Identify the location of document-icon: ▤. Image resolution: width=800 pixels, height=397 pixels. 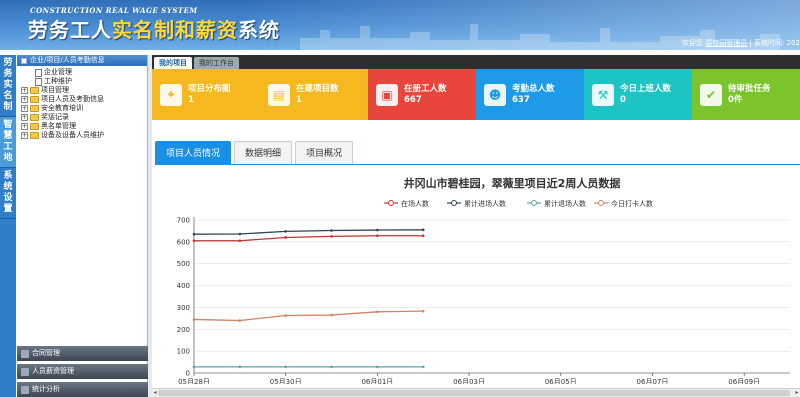
(279, 94).